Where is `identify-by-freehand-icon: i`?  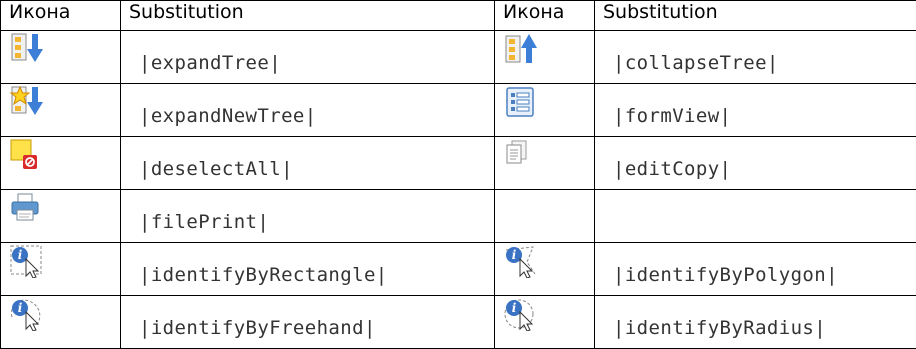
identify-by-freehand-icon: i is located at coordinates (28, 314).